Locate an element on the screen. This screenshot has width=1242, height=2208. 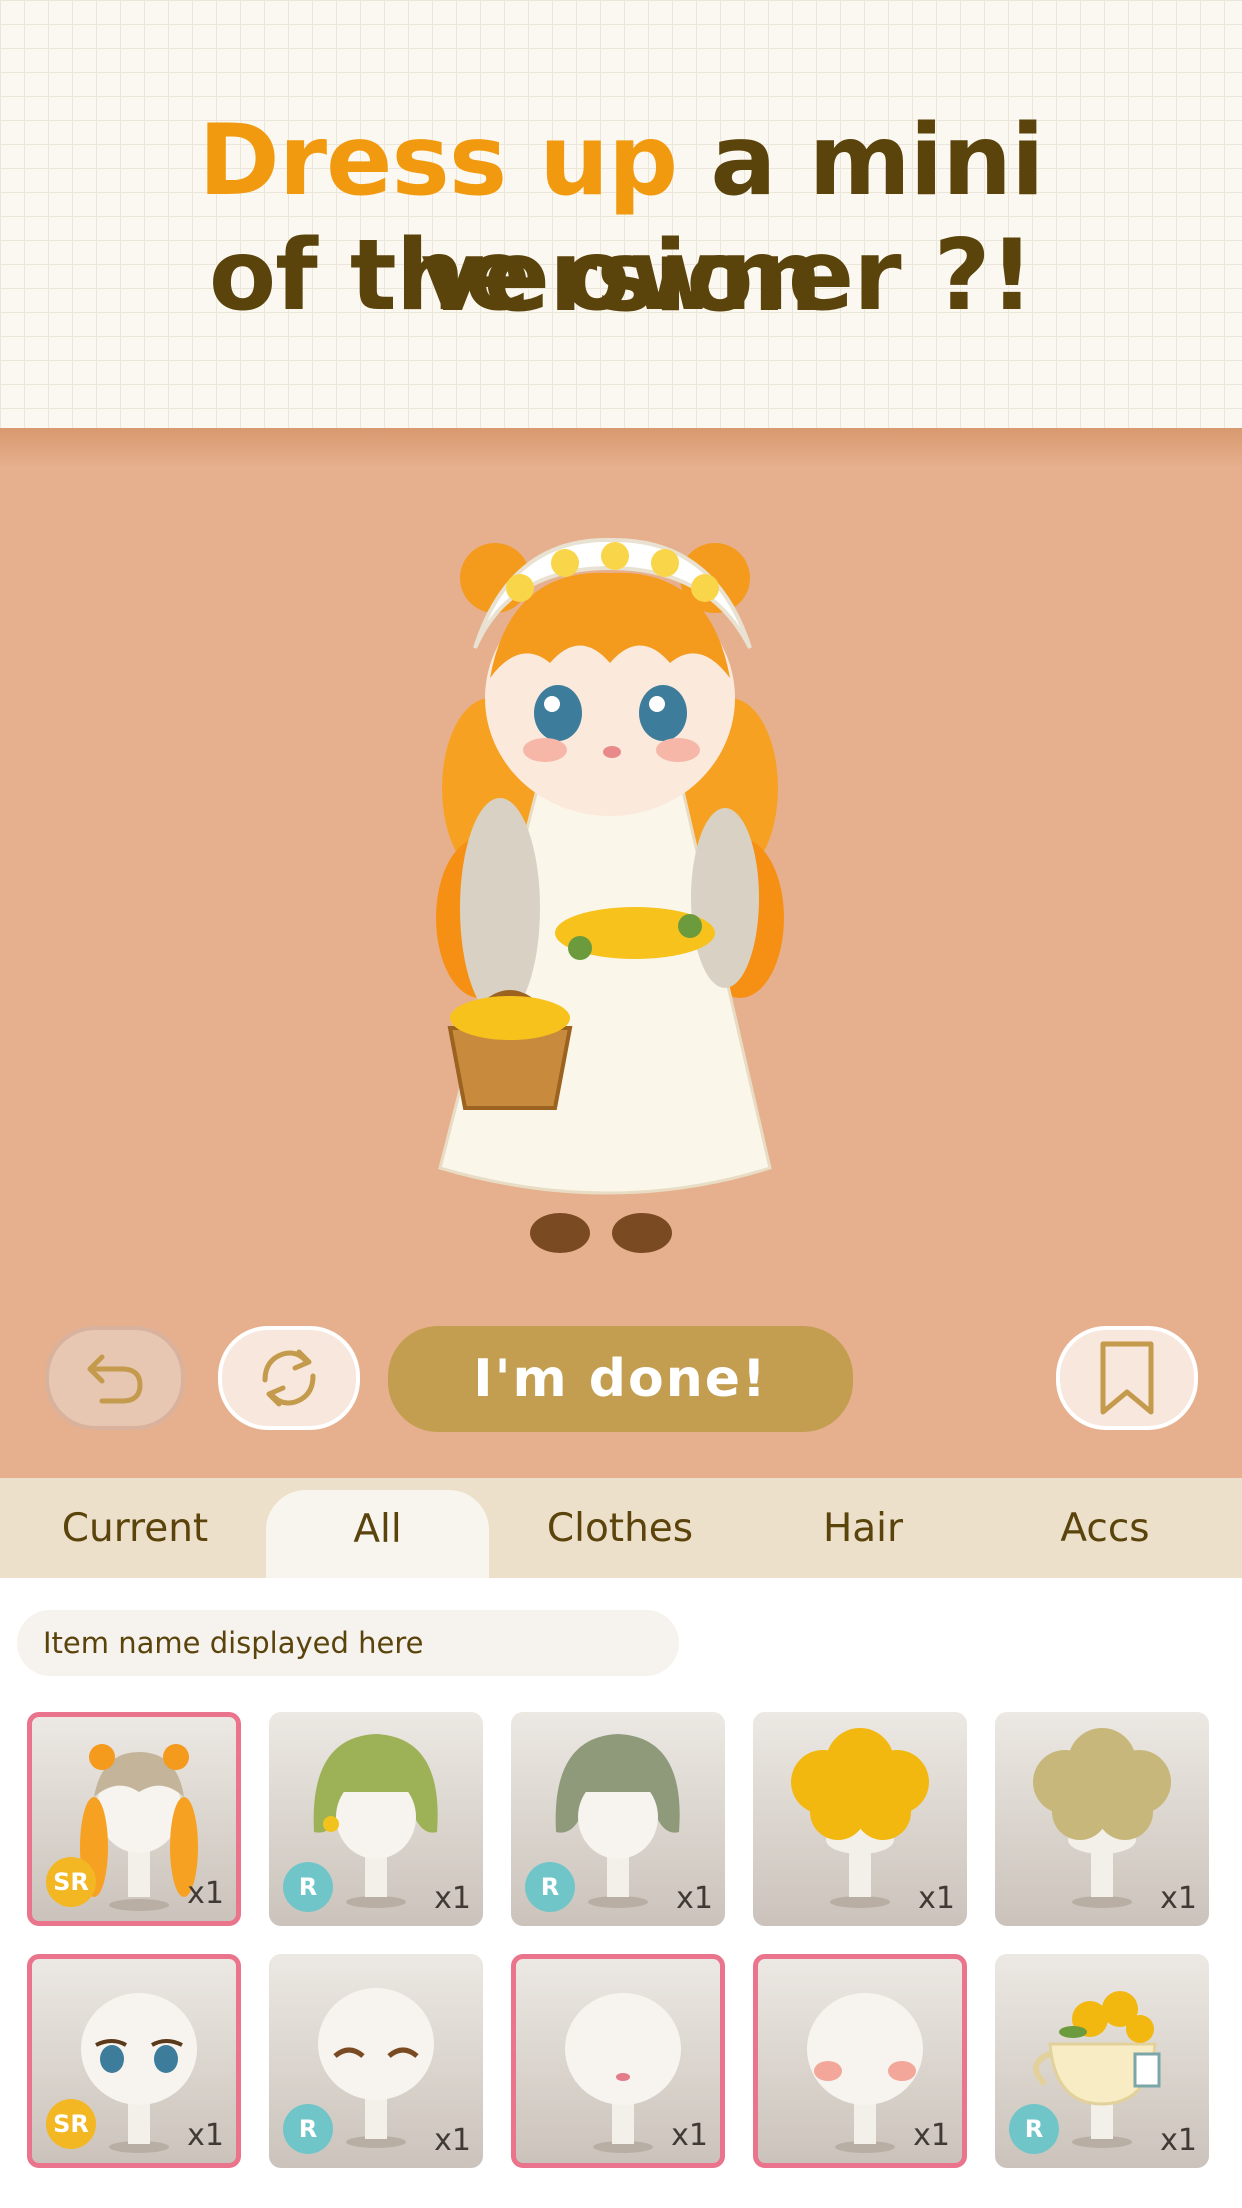
item-card-olive-fluffy-hair: x1 is located at coordinates (1102, 1819).